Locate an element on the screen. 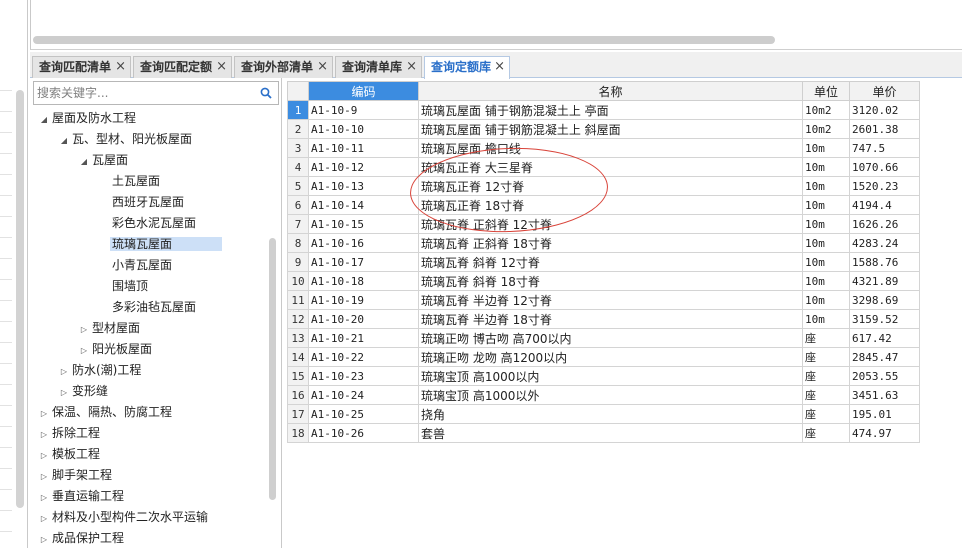  row-index-cell: 6 is located at coordinates (298, 205).